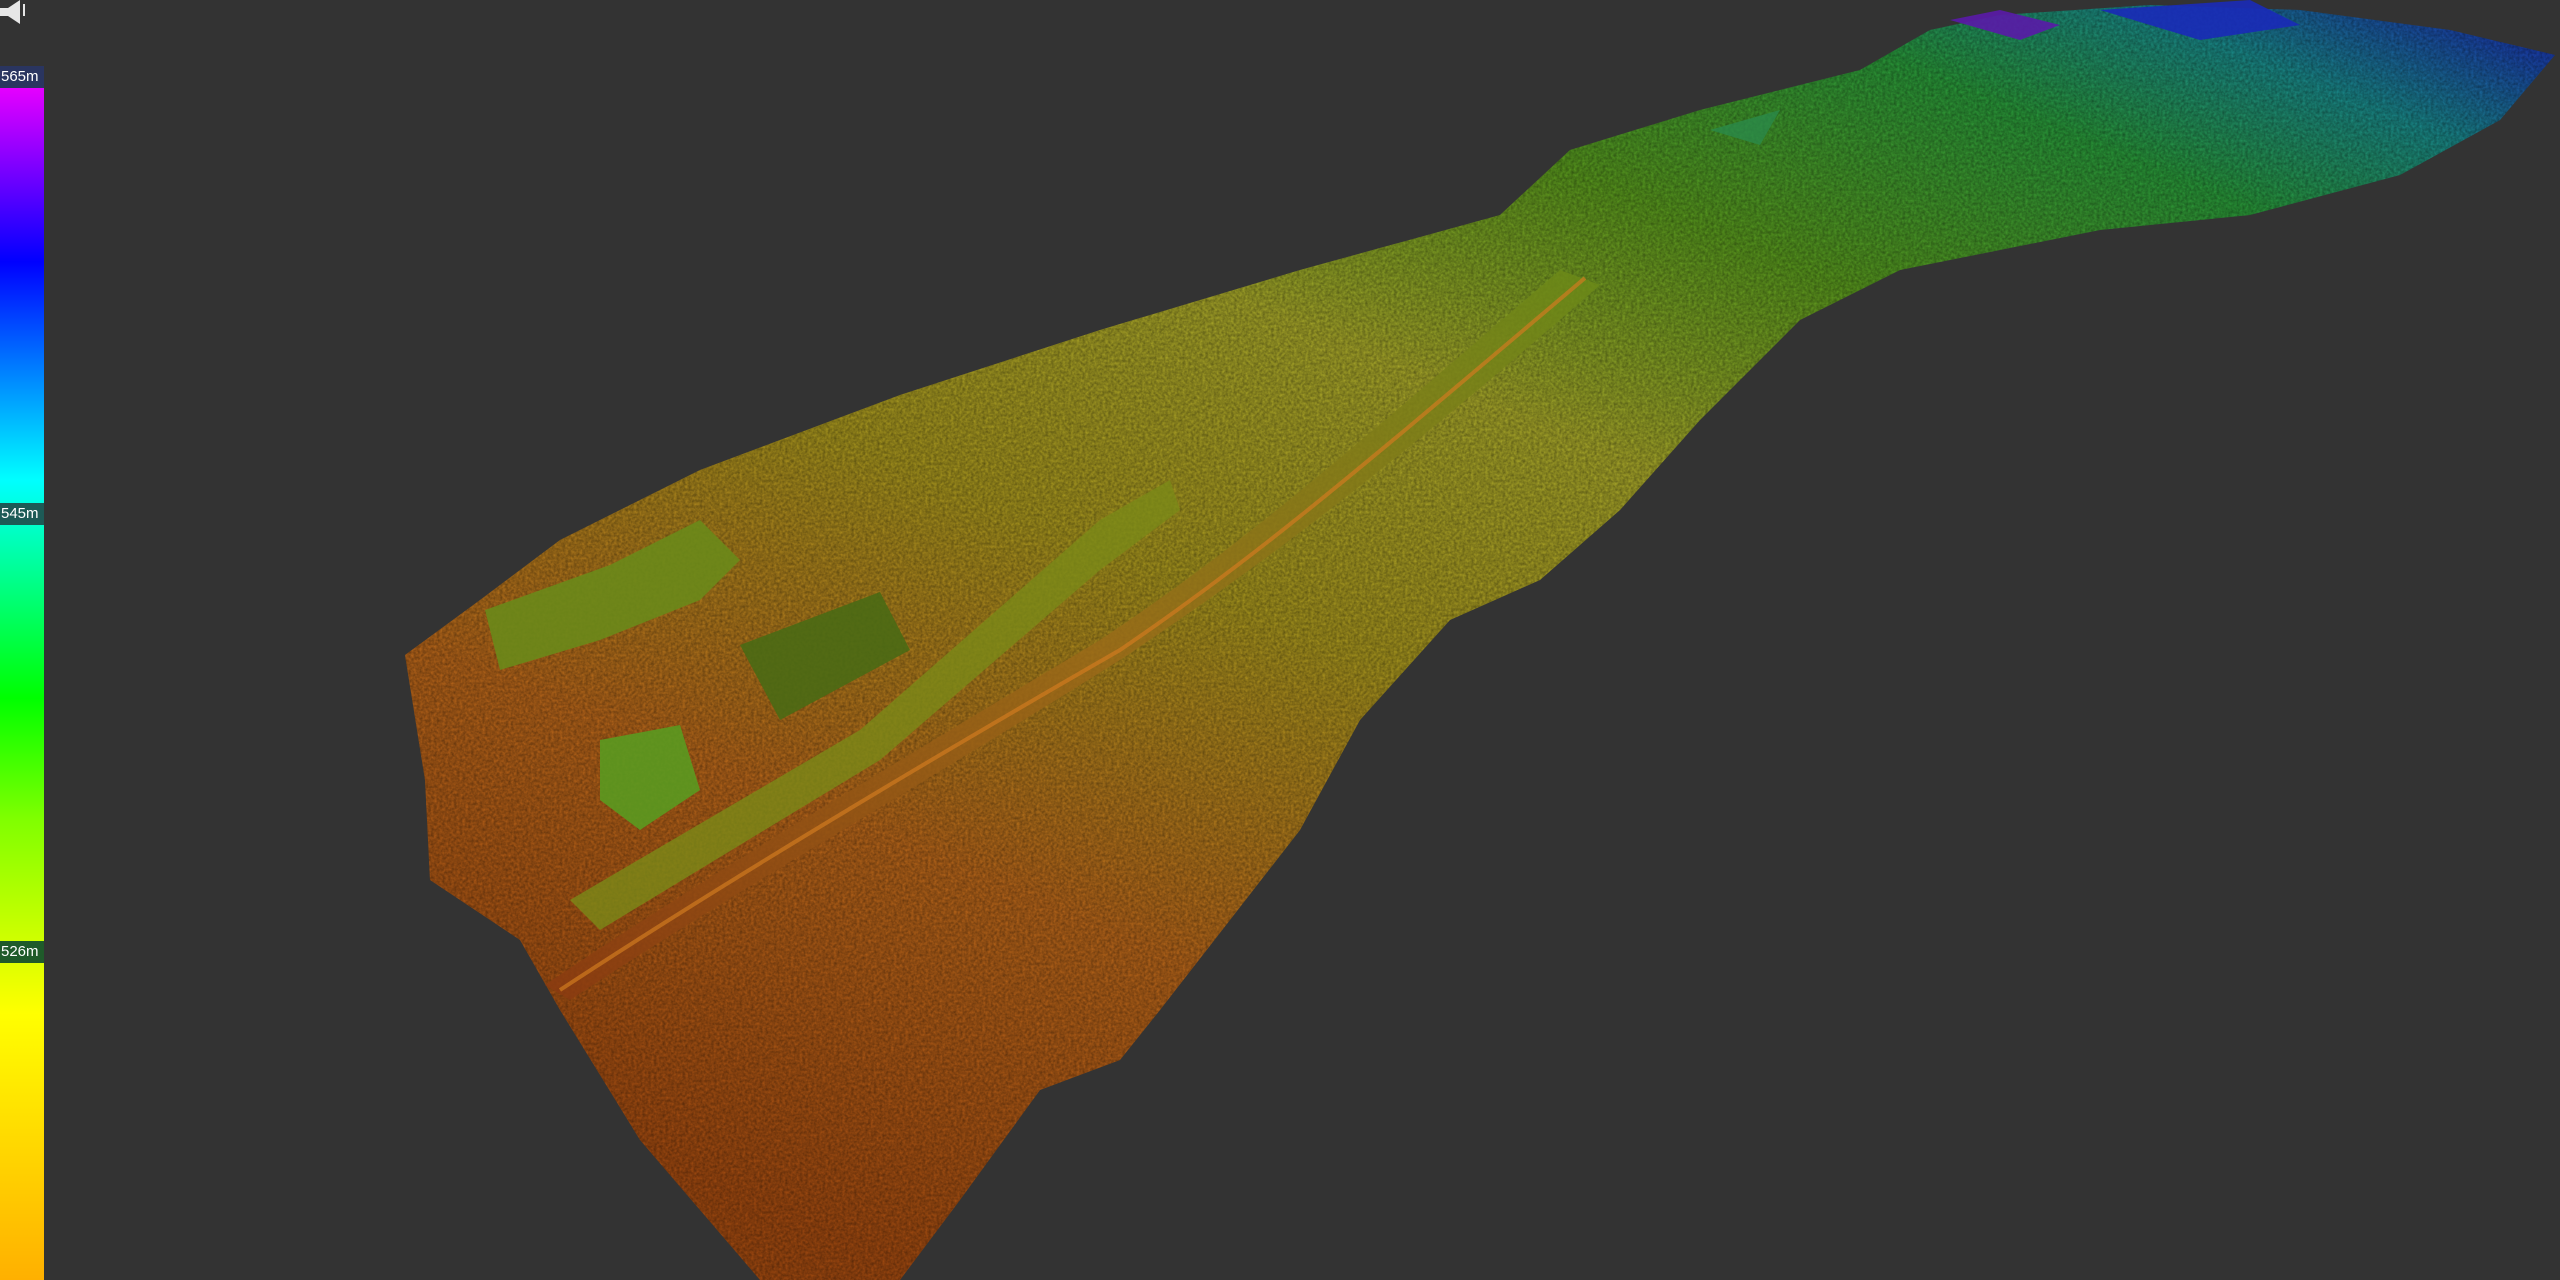  What do you see at coordinates (22, 952) in the screenshot?
I see `legend-min-label: 526m` at bounding box center [22, 952].